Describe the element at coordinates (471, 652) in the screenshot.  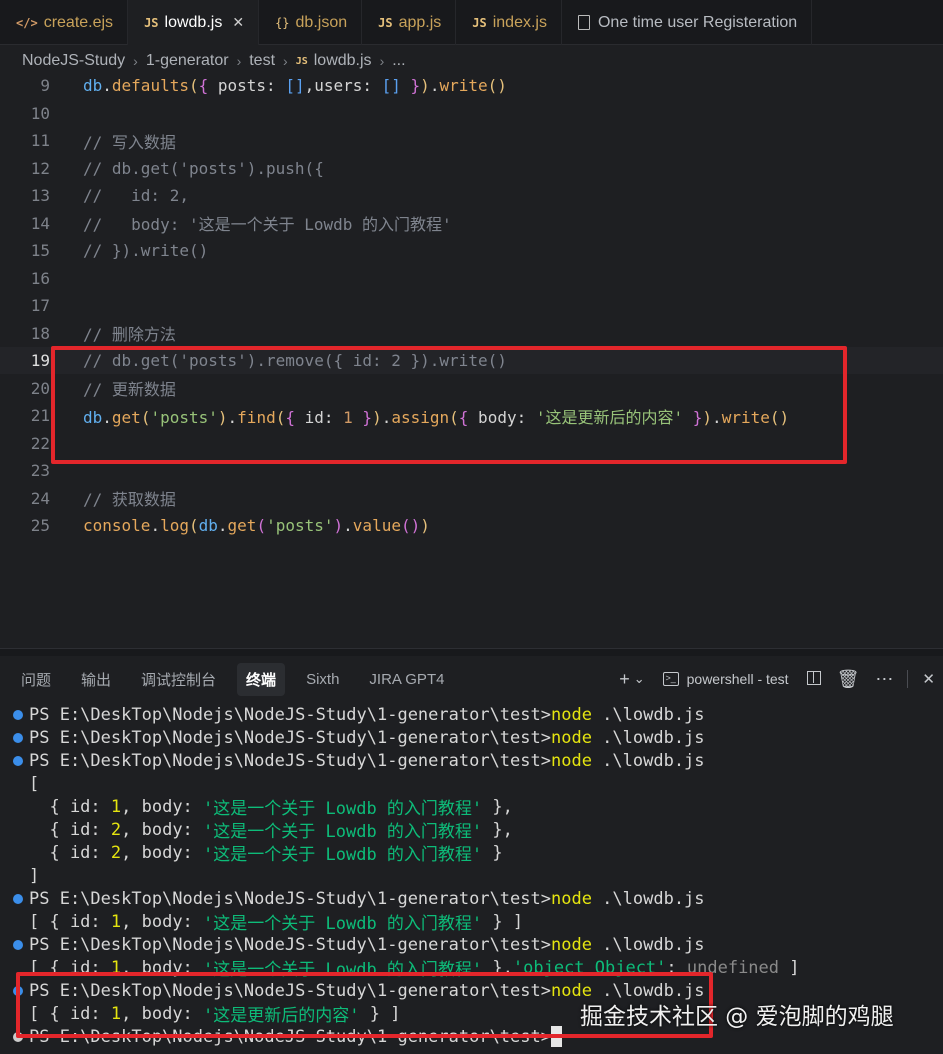
I see `panel-divider` at that location.